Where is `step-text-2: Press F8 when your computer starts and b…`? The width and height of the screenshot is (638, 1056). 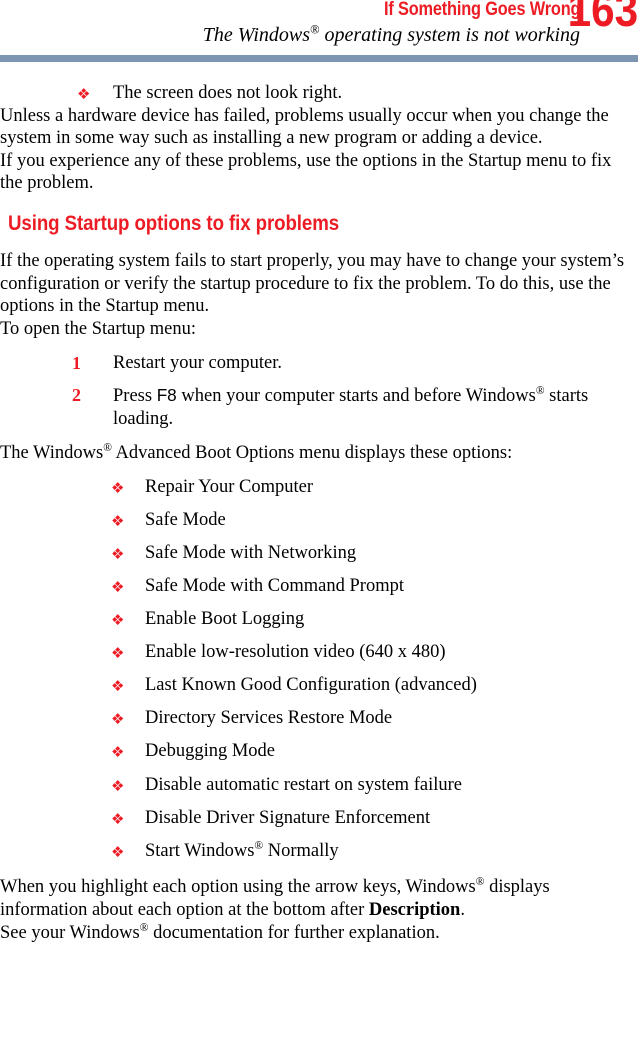 step-text-2: Press F8 when your computer starts and b… is located at coordinates (350, 406).